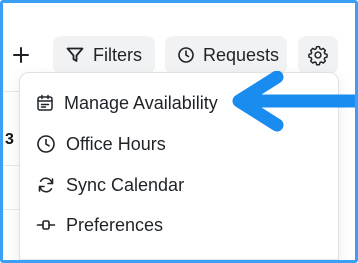 This screenshot has height=263, width=358. What do you see at coordinates (293, 101) in the screenshot?
I see `annotation-arrow-icon` at bounding box center [293, 101].